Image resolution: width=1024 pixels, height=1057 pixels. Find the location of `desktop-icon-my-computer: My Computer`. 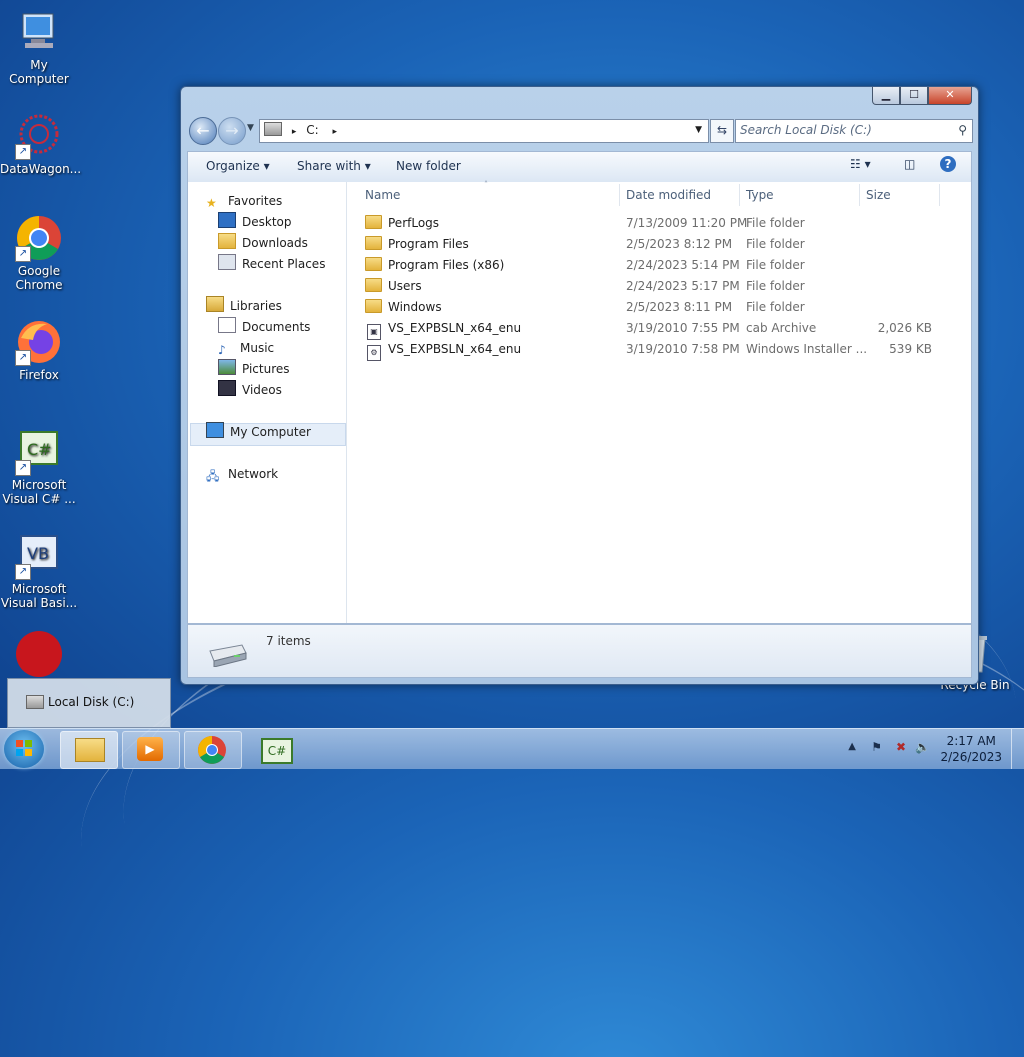

desktop-icon-my-computer: My Computer is located at coordinates (39, 47).